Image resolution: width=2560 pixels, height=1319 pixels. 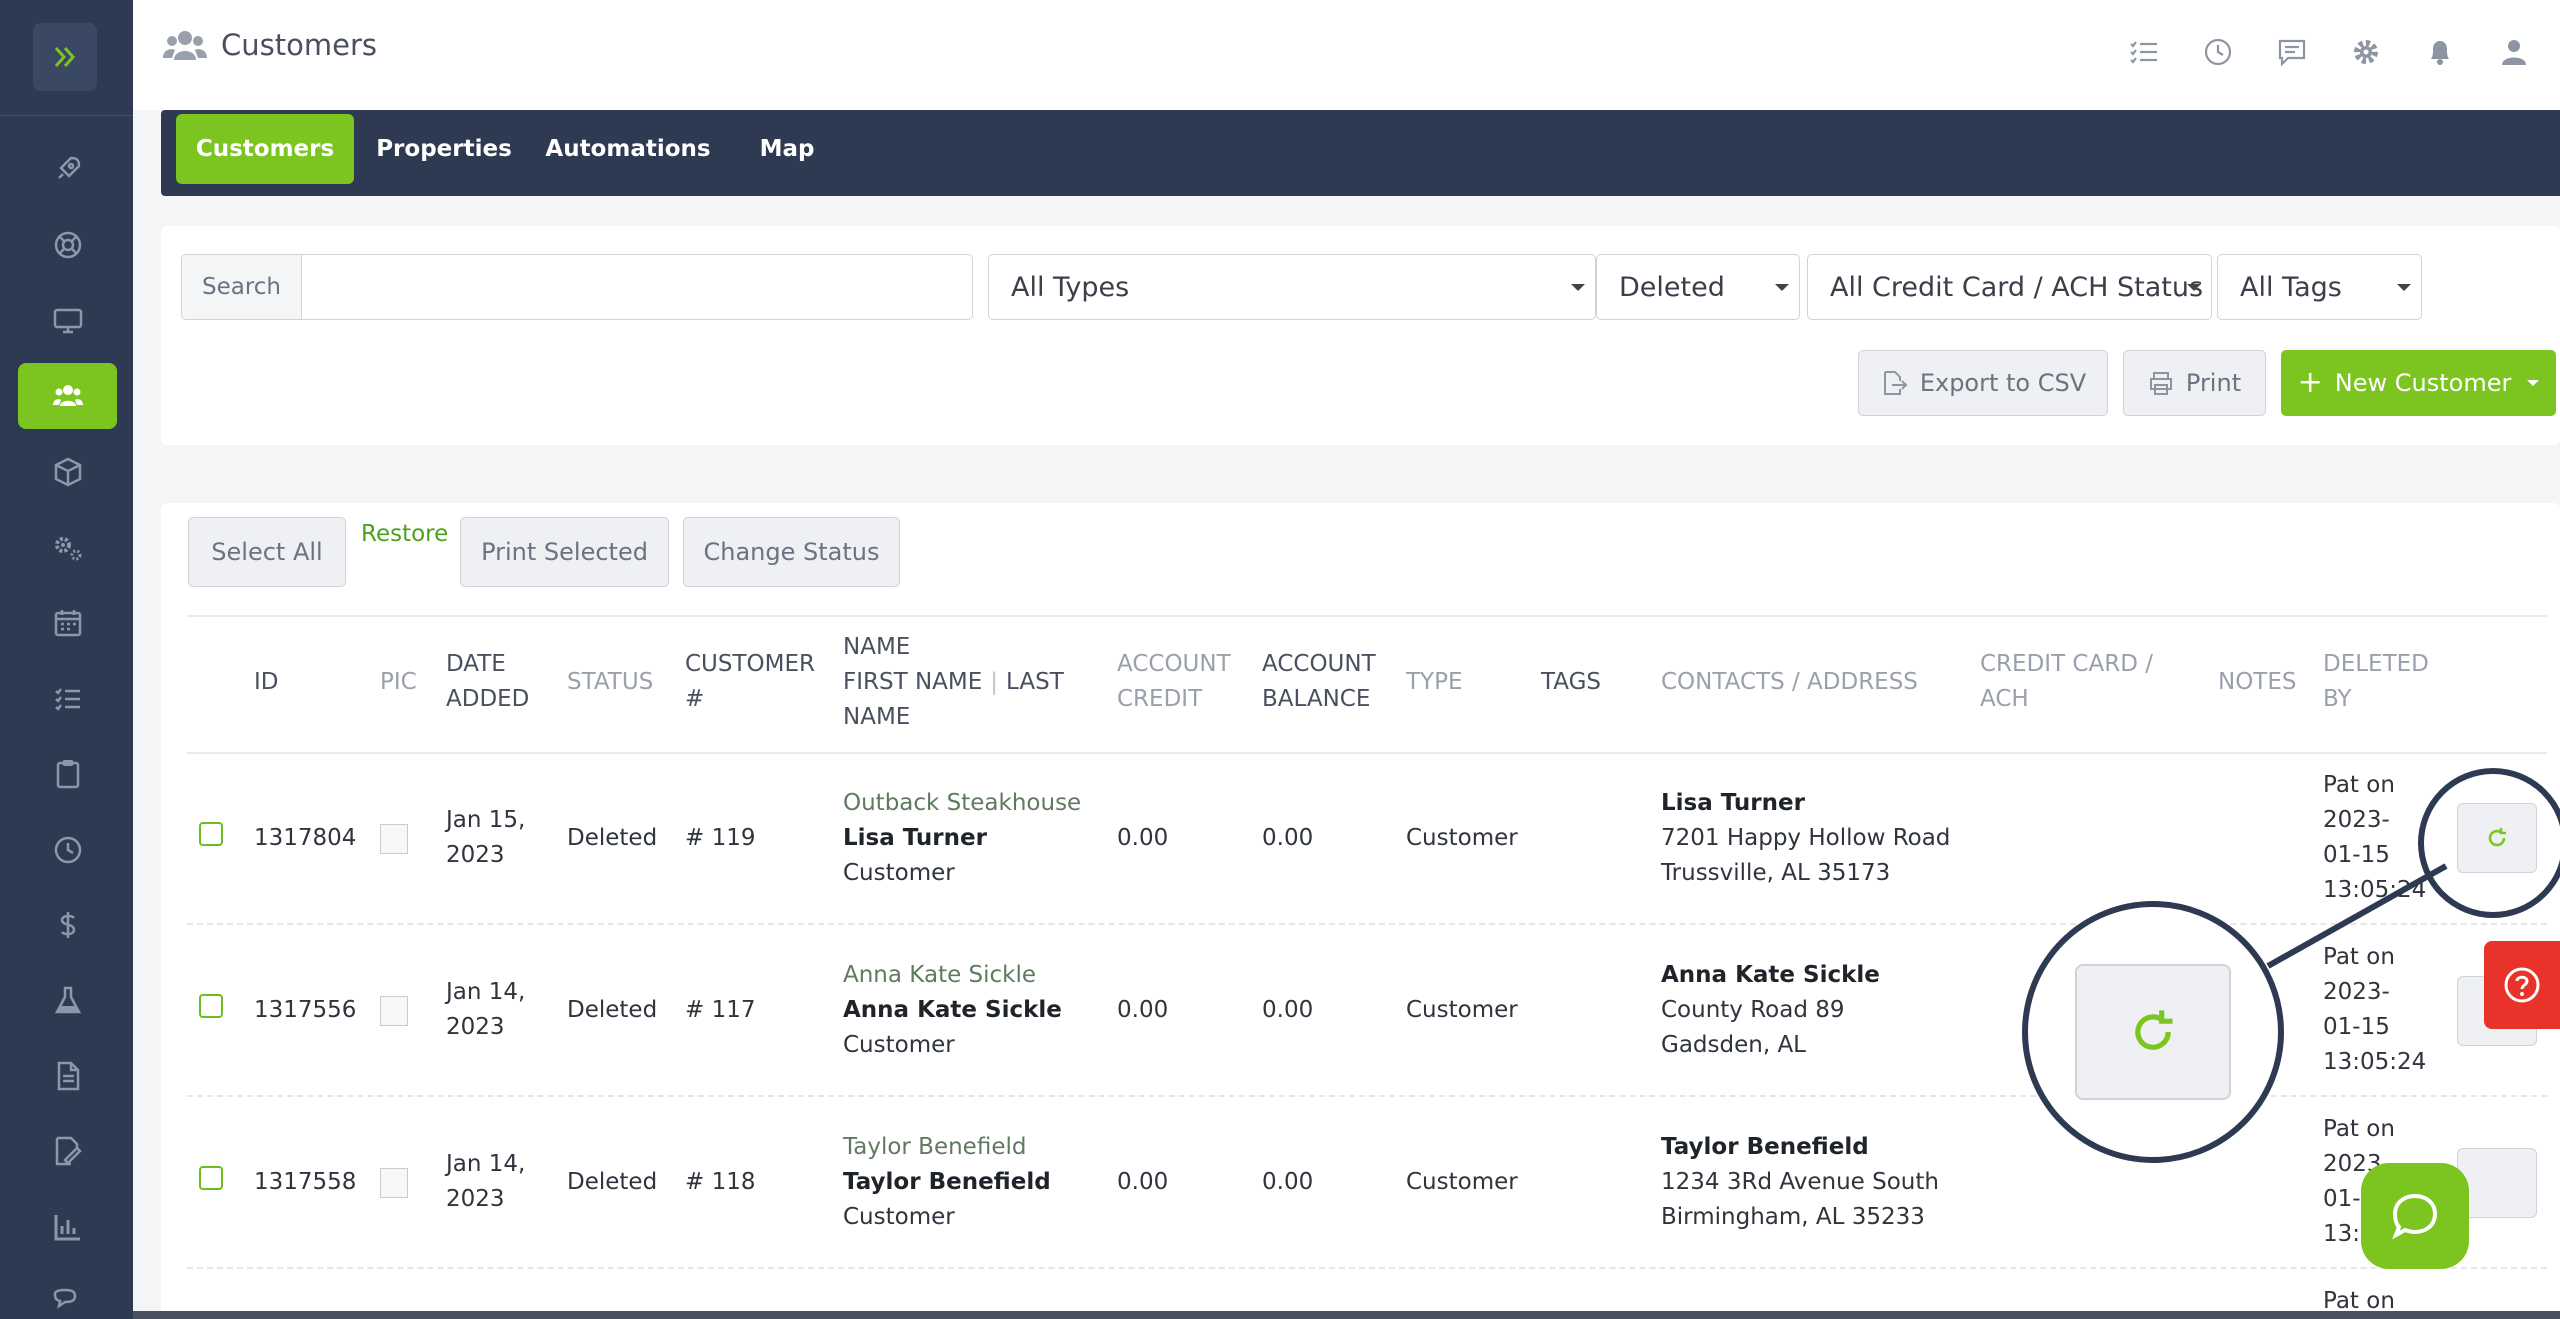 I want to click on sidebar-item-inventory, so click(x=67, y=472).